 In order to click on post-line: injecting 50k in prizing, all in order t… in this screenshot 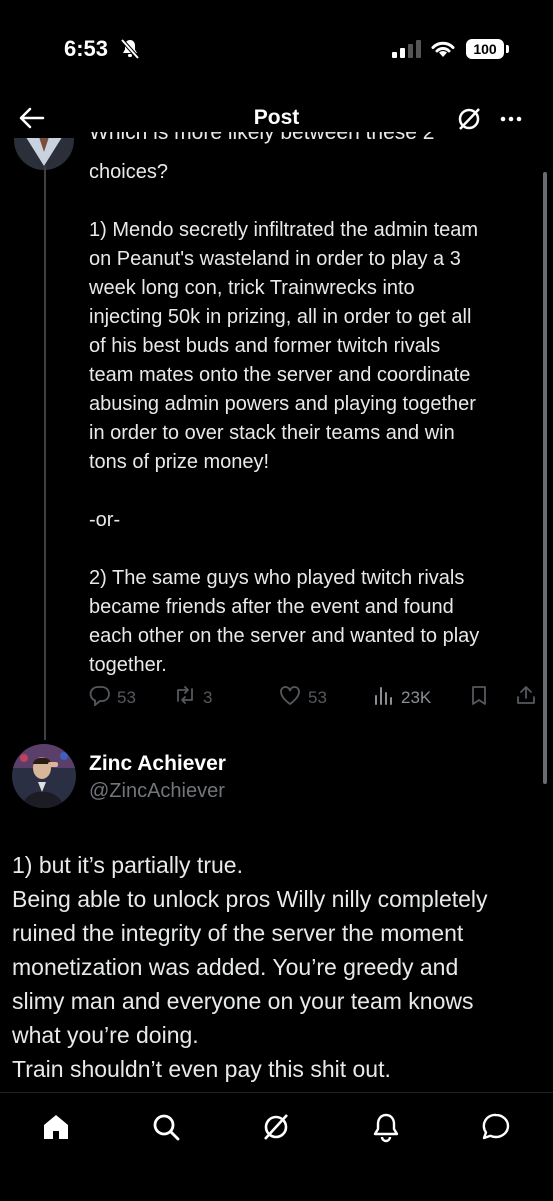, I will do `click(280, 317)`.